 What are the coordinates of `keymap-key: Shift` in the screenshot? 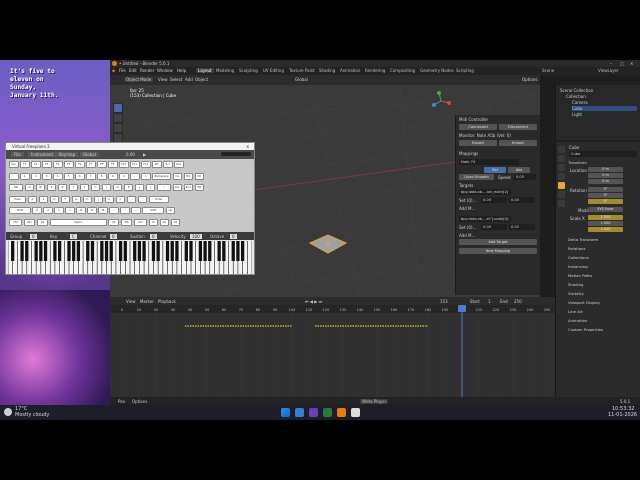 It's located at (153, 210).